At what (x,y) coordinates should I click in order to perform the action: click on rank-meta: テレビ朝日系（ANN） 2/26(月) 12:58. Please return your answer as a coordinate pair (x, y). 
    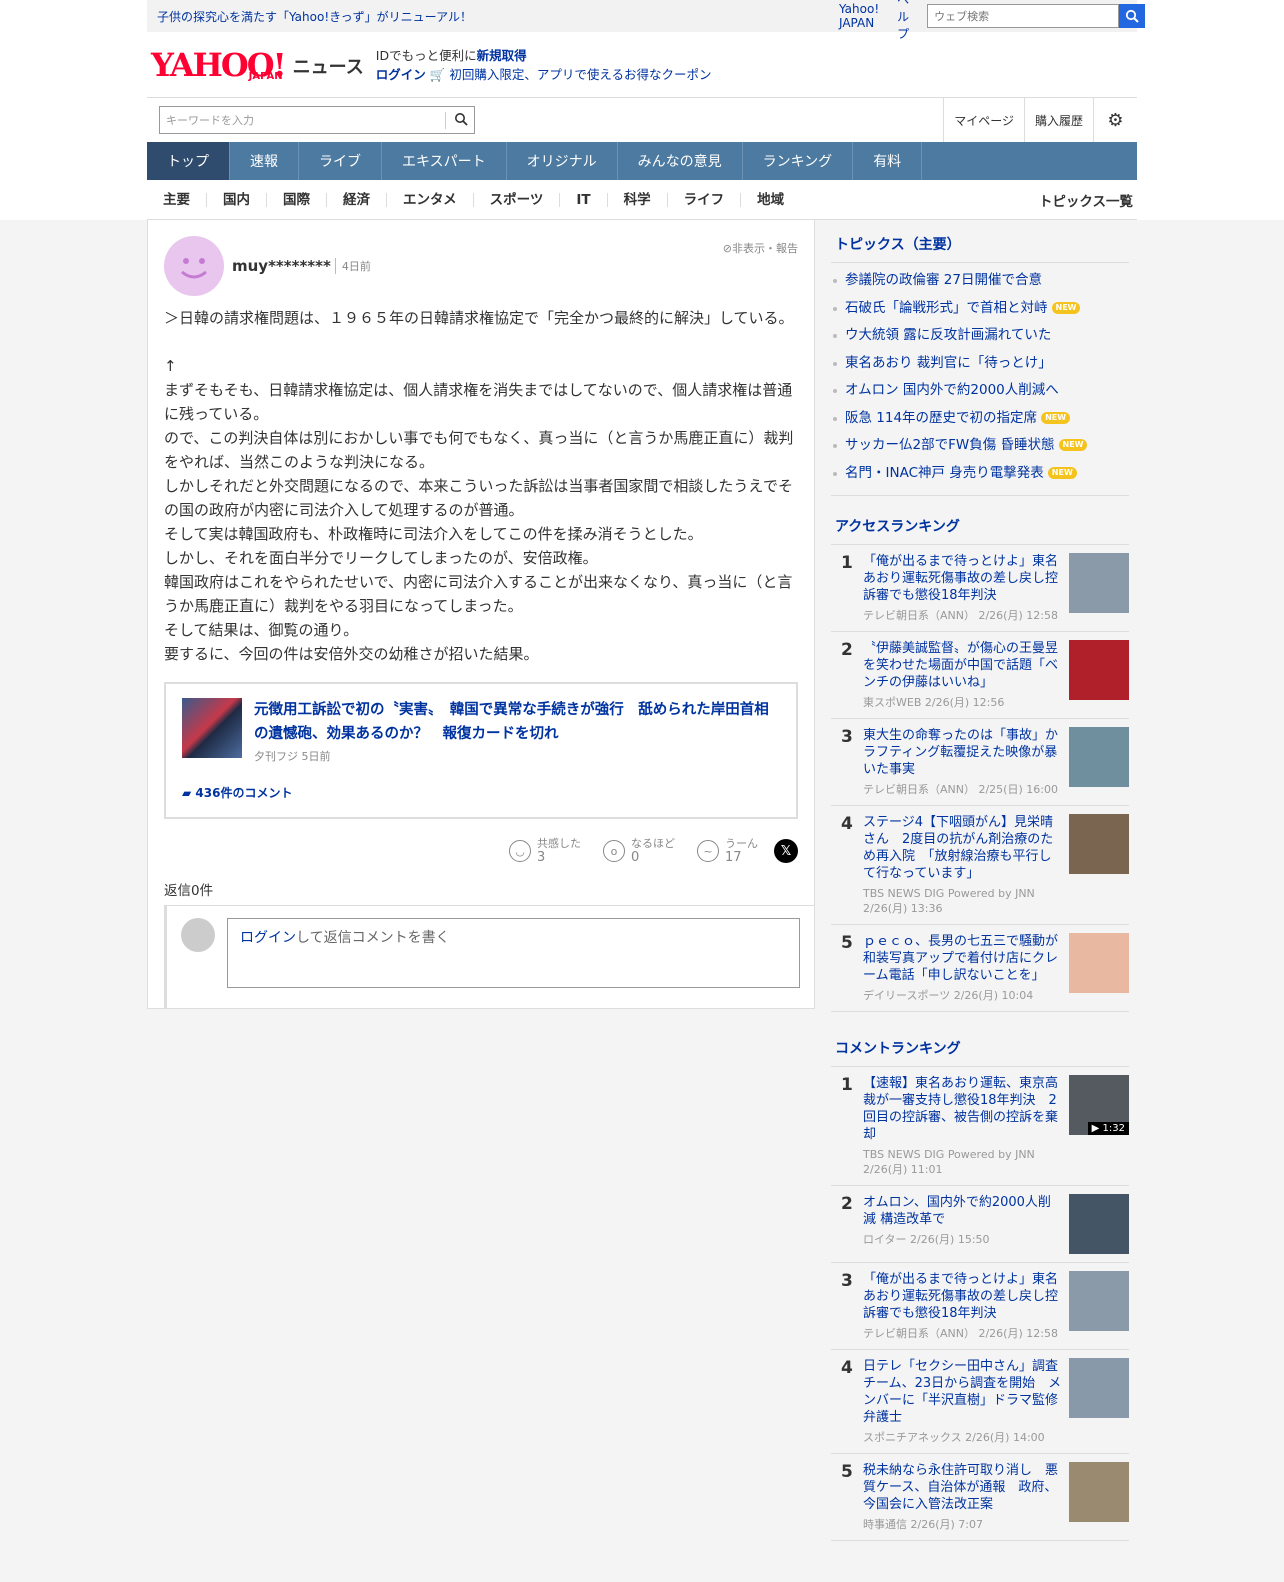
    Looking at the image, I should click on (960, 615).